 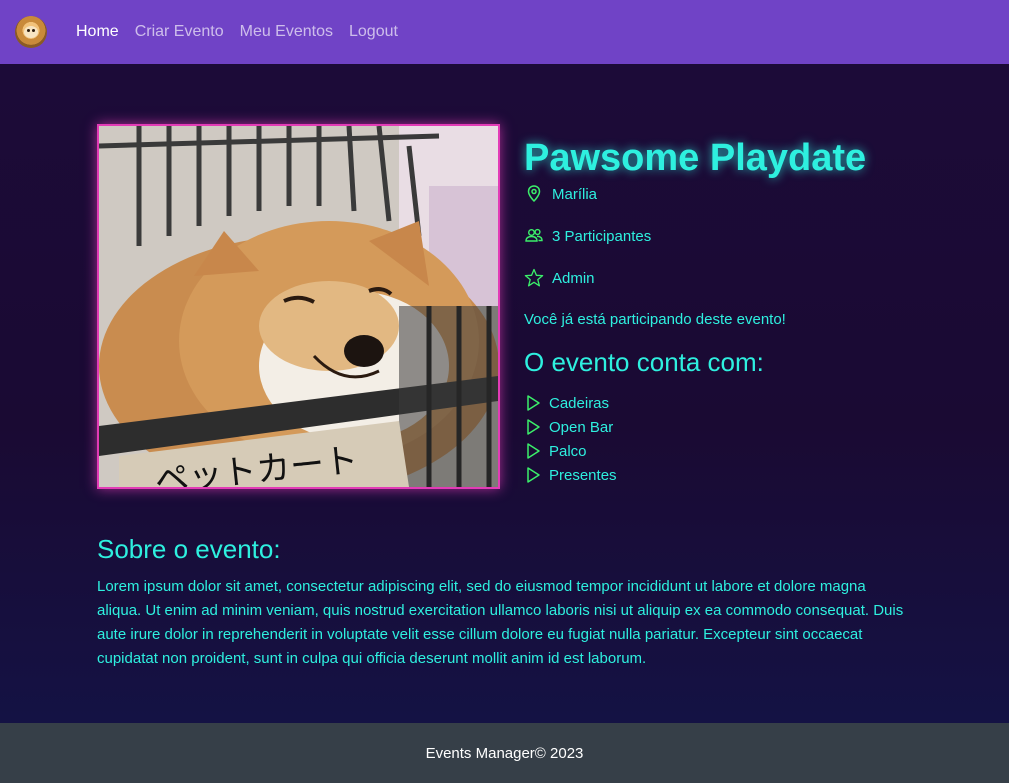 I want to click on feature-label: Presentes, so click(x=583, y=475).